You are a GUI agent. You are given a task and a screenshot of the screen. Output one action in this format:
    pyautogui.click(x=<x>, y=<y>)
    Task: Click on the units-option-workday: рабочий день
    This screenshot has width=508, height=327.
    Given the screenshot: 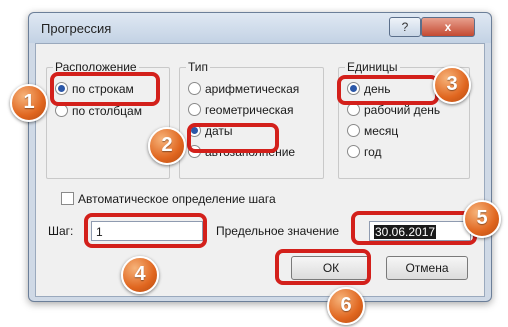 What is the action you would take?
    pyautogui.click(x=393, y=110)
    